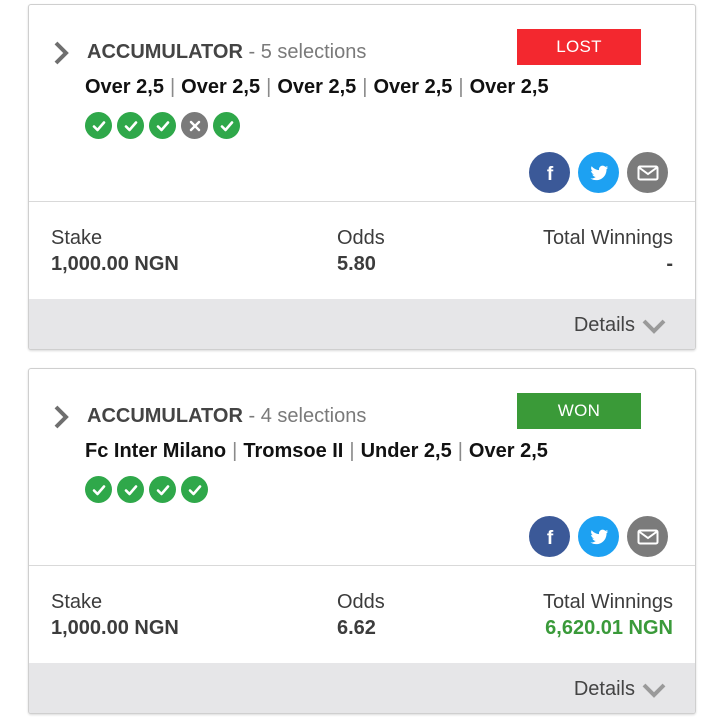 The height and width of the screenshot is (719, 719). I want to click on selections-count: 4 selections, so click(313, 416).